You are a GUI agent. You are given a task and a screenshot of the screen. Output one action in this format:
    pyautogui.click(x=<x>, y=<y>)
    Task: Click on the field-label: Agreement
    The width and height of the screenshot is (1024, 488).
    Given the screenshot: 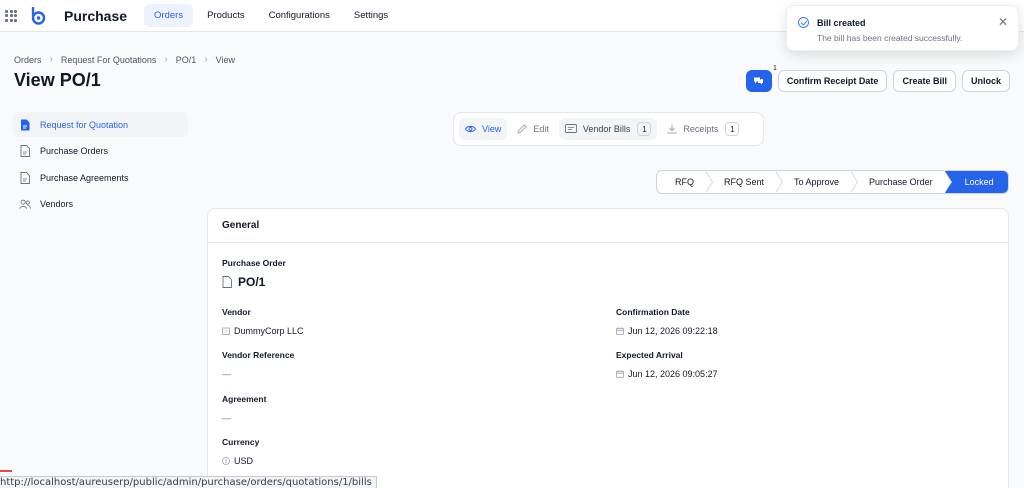 What is the action you would take?
    pyautogui.click(x=244, y=399)
    